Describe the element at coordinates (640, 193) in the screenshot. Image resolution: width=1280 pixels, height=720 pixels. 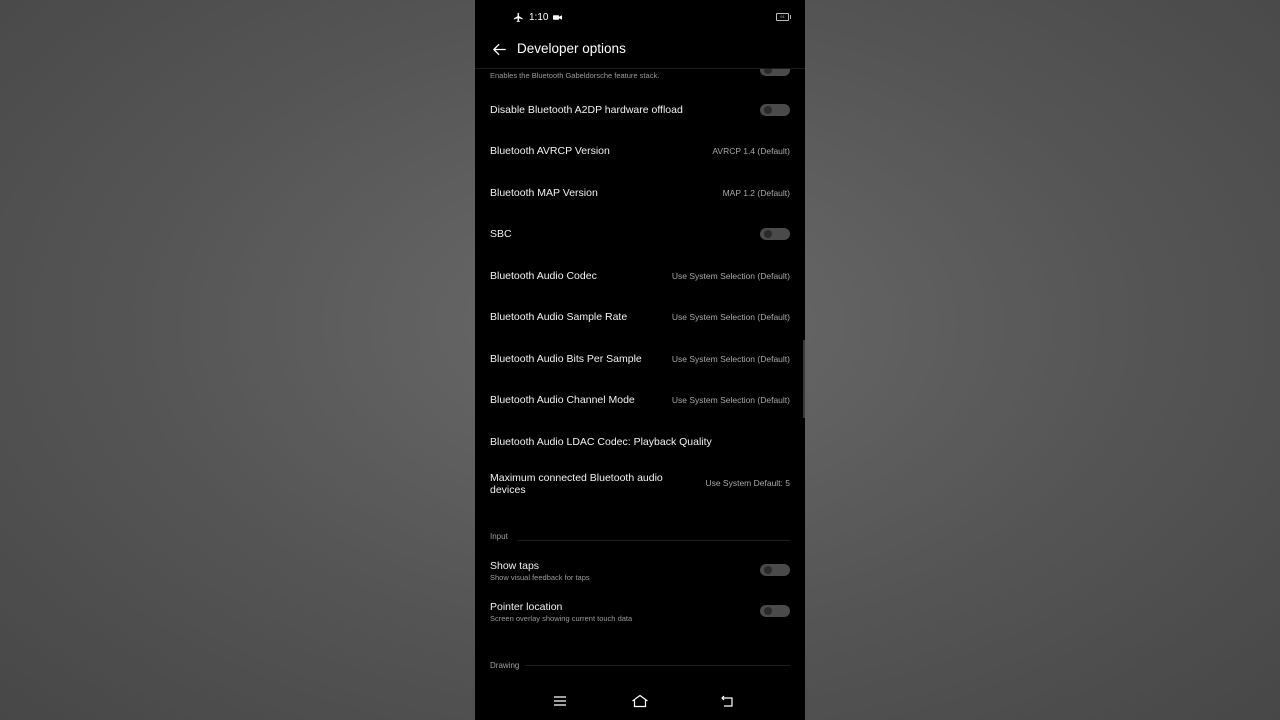
I see `setting-map-version: Bluetooth MAP Version MAP 1.2 (Default)` at that location.